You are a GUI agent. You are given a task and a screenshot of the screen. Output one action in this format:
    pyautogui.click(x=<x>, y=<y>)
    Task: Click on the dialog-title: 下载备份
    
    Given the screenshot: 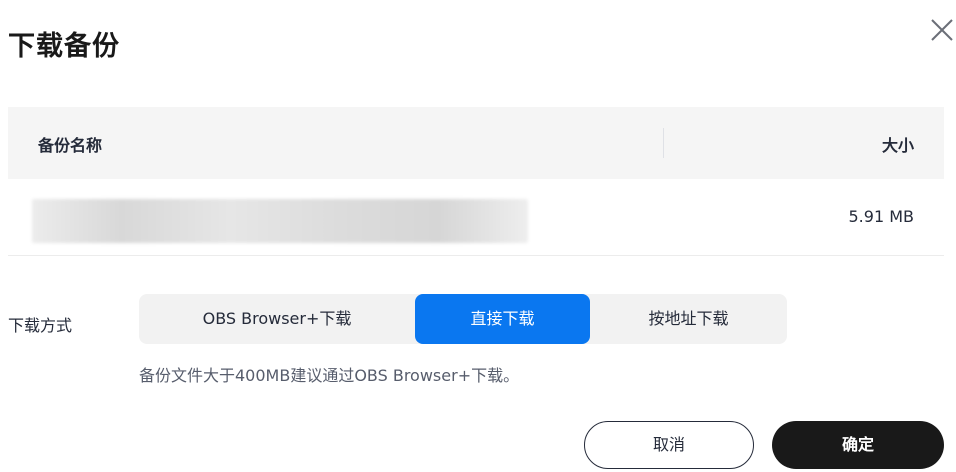 What is the action you would take?
    pyautogui.click(x=64, y=46)
    